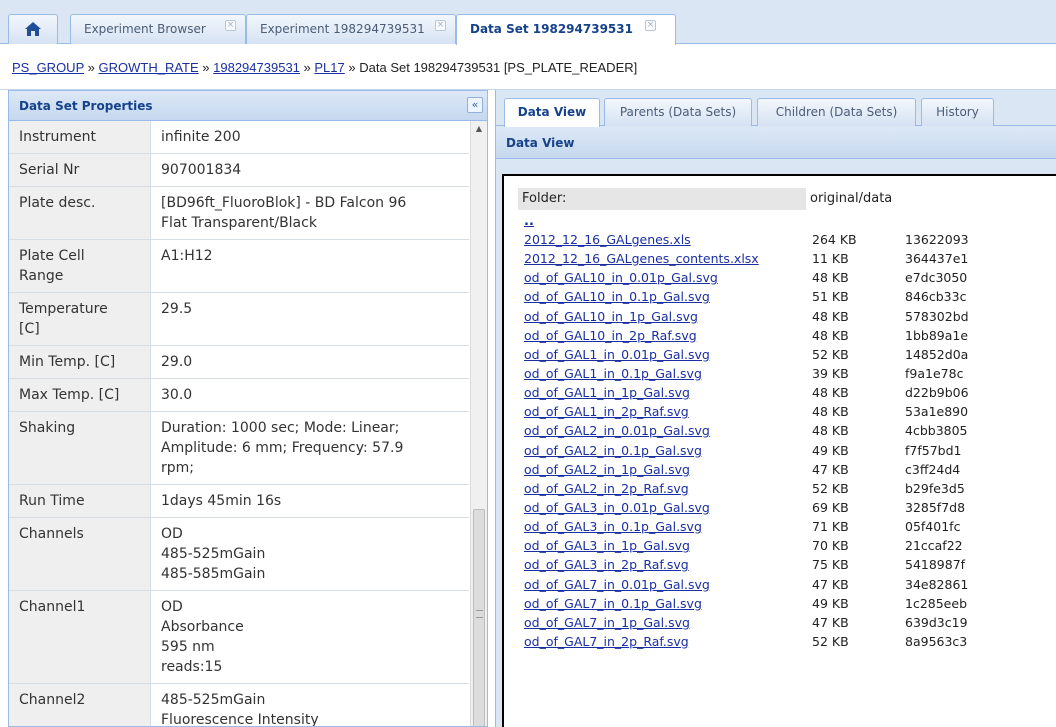 This screenshot has width=1056, height=727. I want to click on file-link: od_of_GAL10_in_2p_Raf.svg, so click(610, 335).